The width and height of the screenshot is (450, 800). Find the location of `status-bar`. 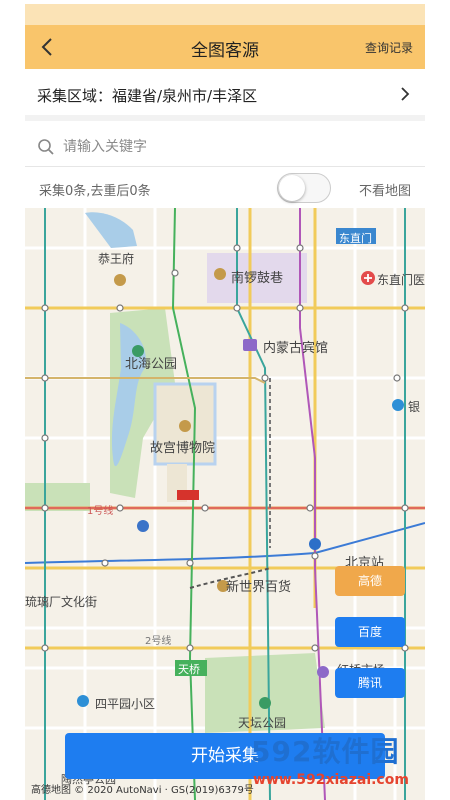

status-bar is located at coordinates (225, 12).